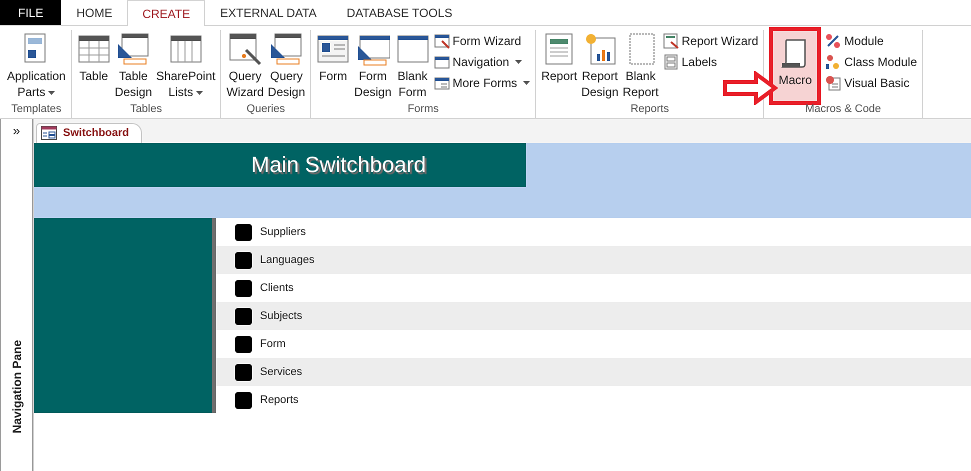 The height and width of the screenshot is (471, 971). I want to click on ribbon-button: Query Design, so click(286, 66).